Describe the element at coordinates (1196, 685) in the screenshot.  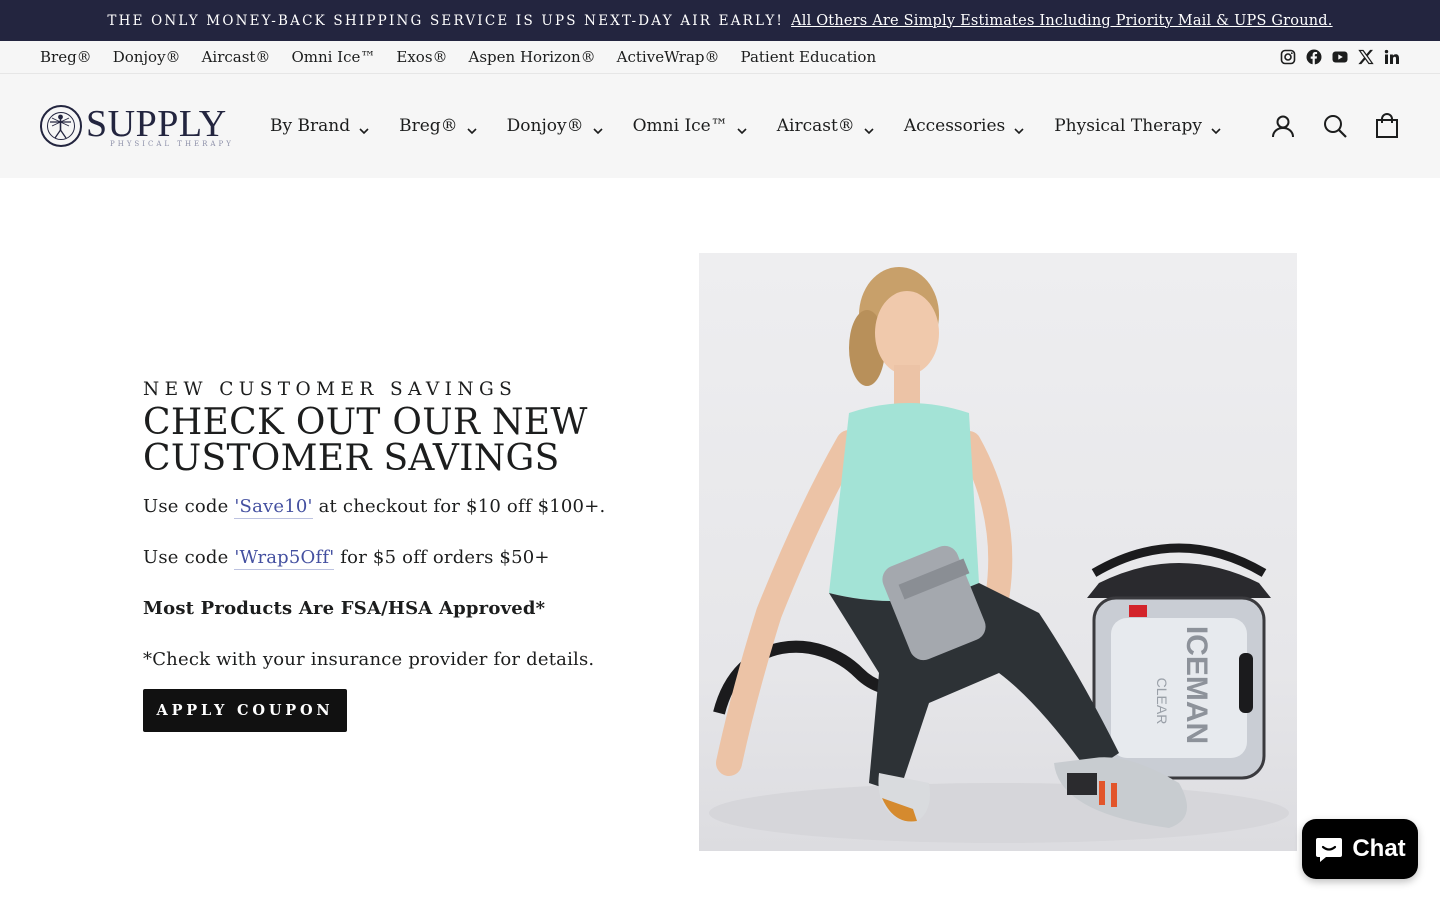
I see `cooler-brand-text: ICEMAN` at that location.